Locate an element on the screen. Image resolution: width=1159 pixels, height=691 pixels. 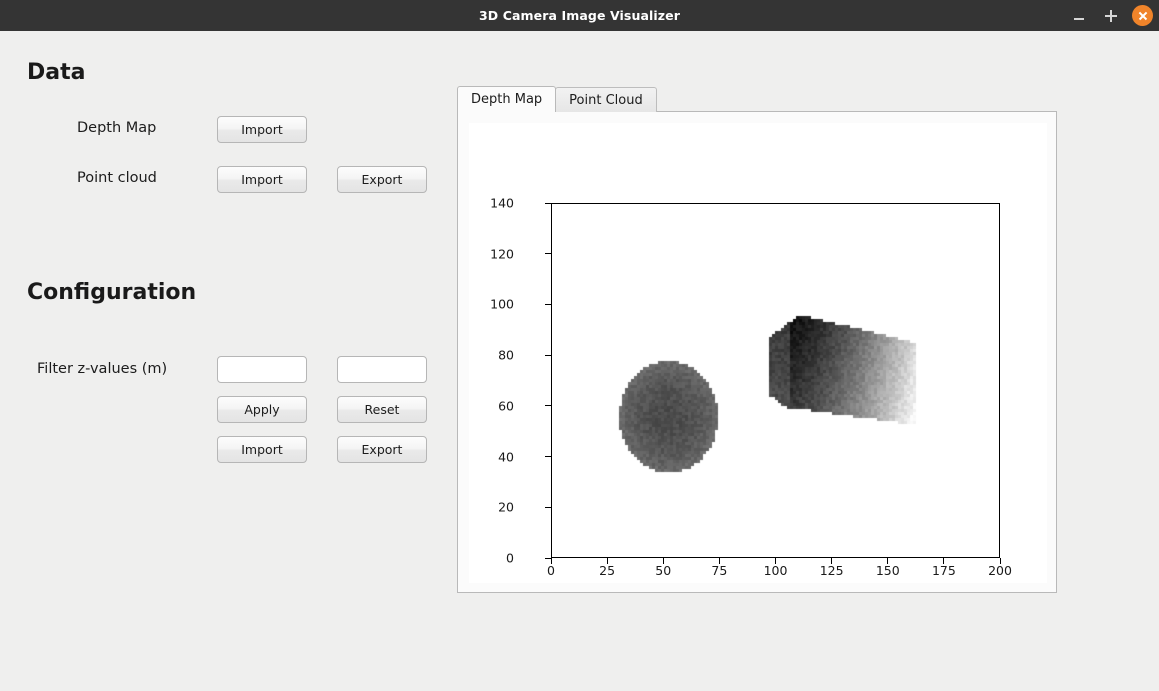
minimize-icon is located at coordinates (1078, 15).